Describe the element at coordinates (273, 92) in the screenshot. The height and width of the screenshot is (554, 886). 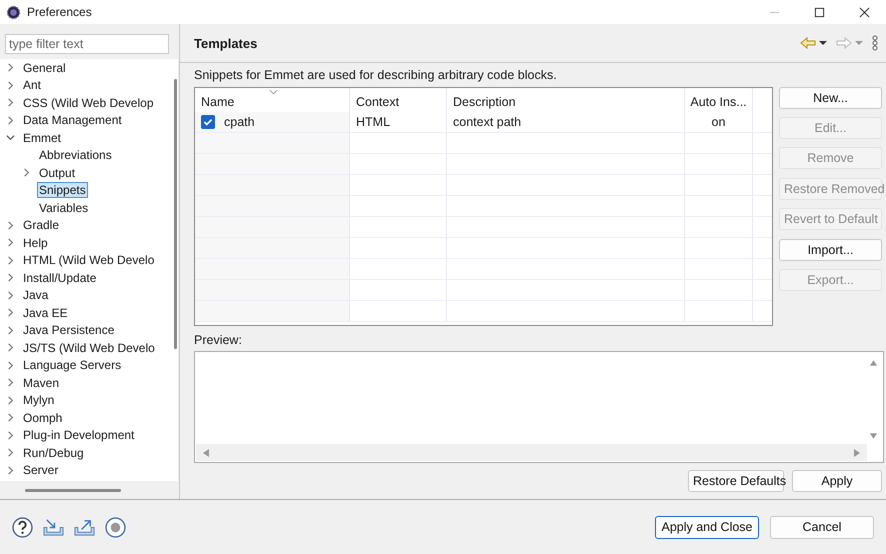
I see `sort-caret-icon` at that location.